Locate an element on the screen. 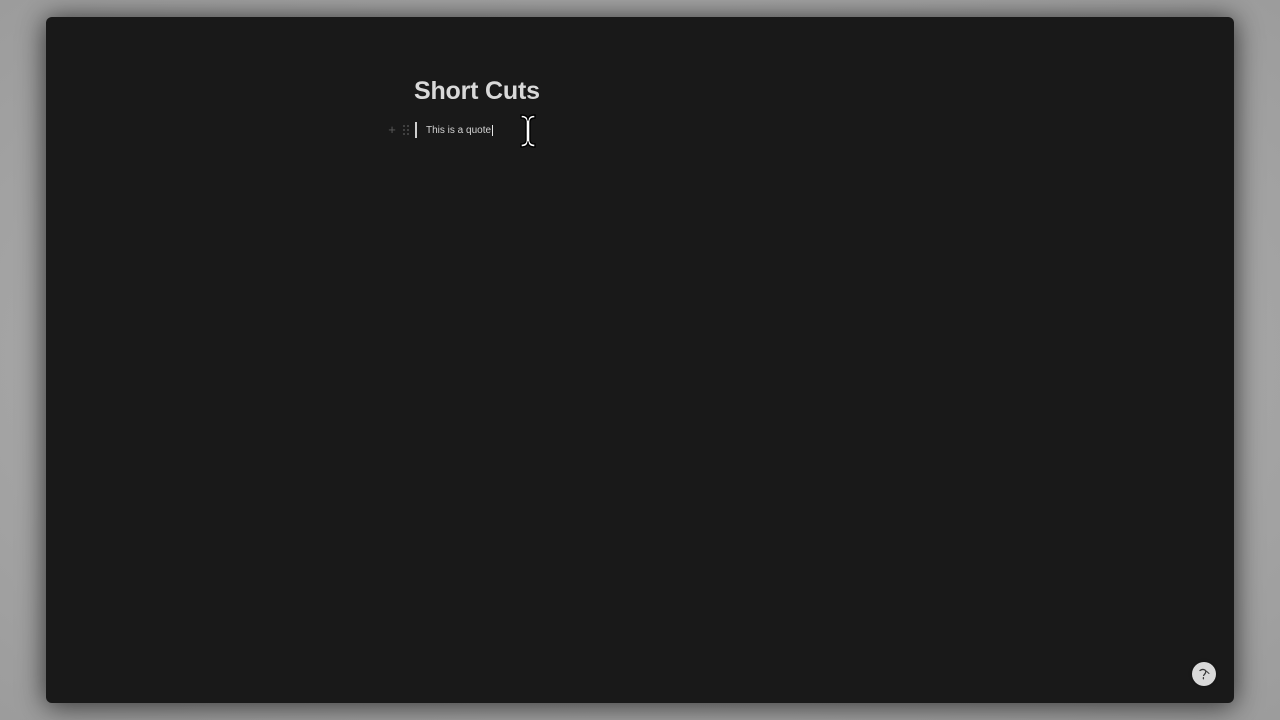  help-button is located at coordinates (1204, 674).